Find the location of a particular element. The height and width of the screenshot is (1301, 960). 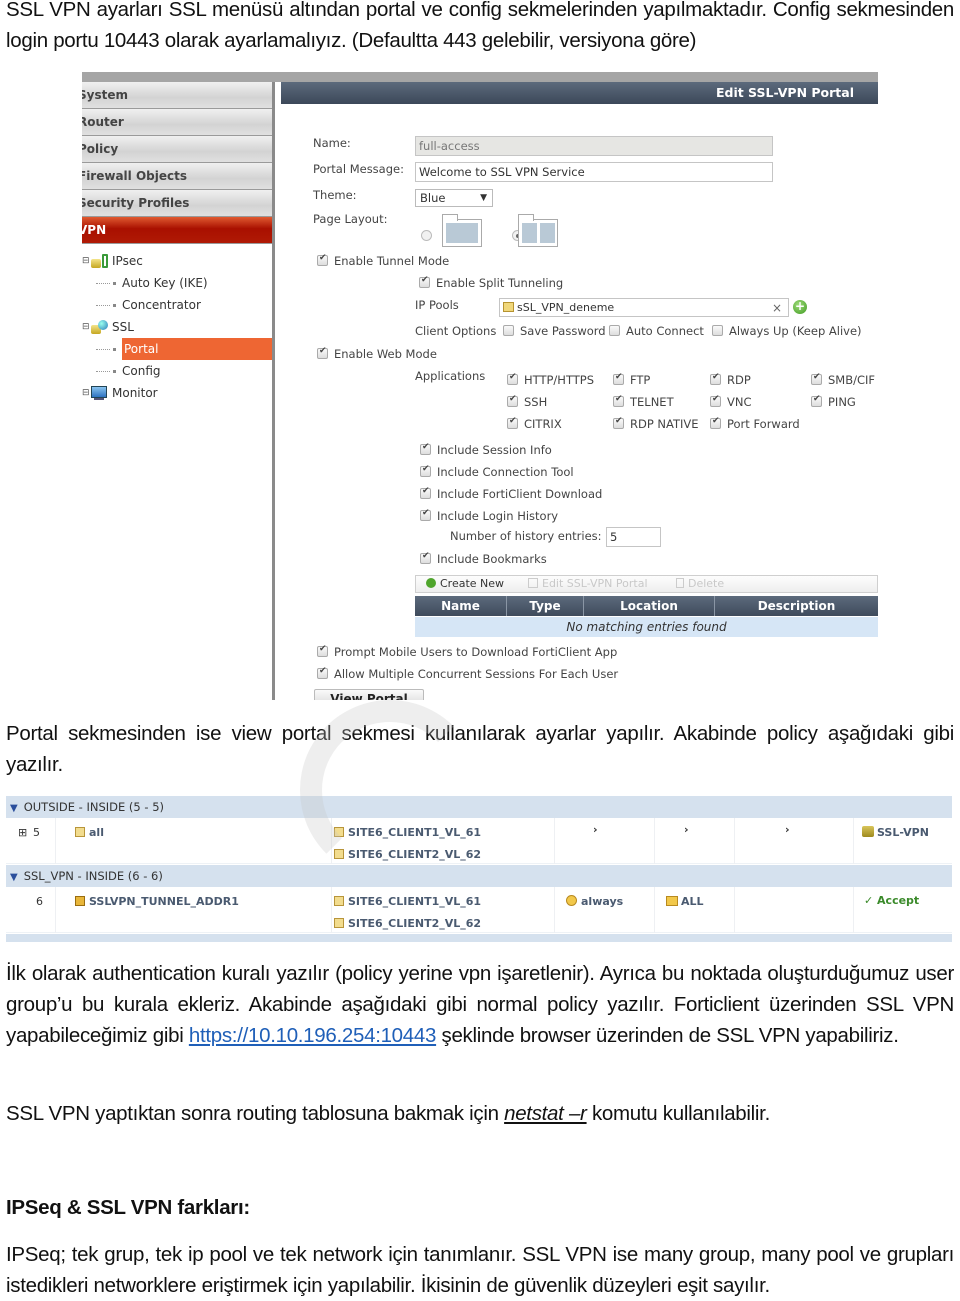

sidebar-item-router: Router is located at coordinates (177, 122).